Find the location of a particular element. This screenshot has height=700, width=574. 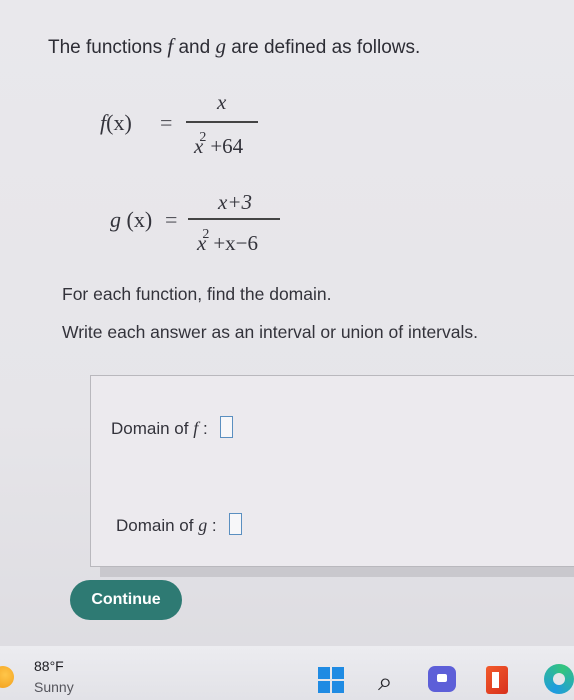

f-argument: (x) is located at coordinates (119, 122).